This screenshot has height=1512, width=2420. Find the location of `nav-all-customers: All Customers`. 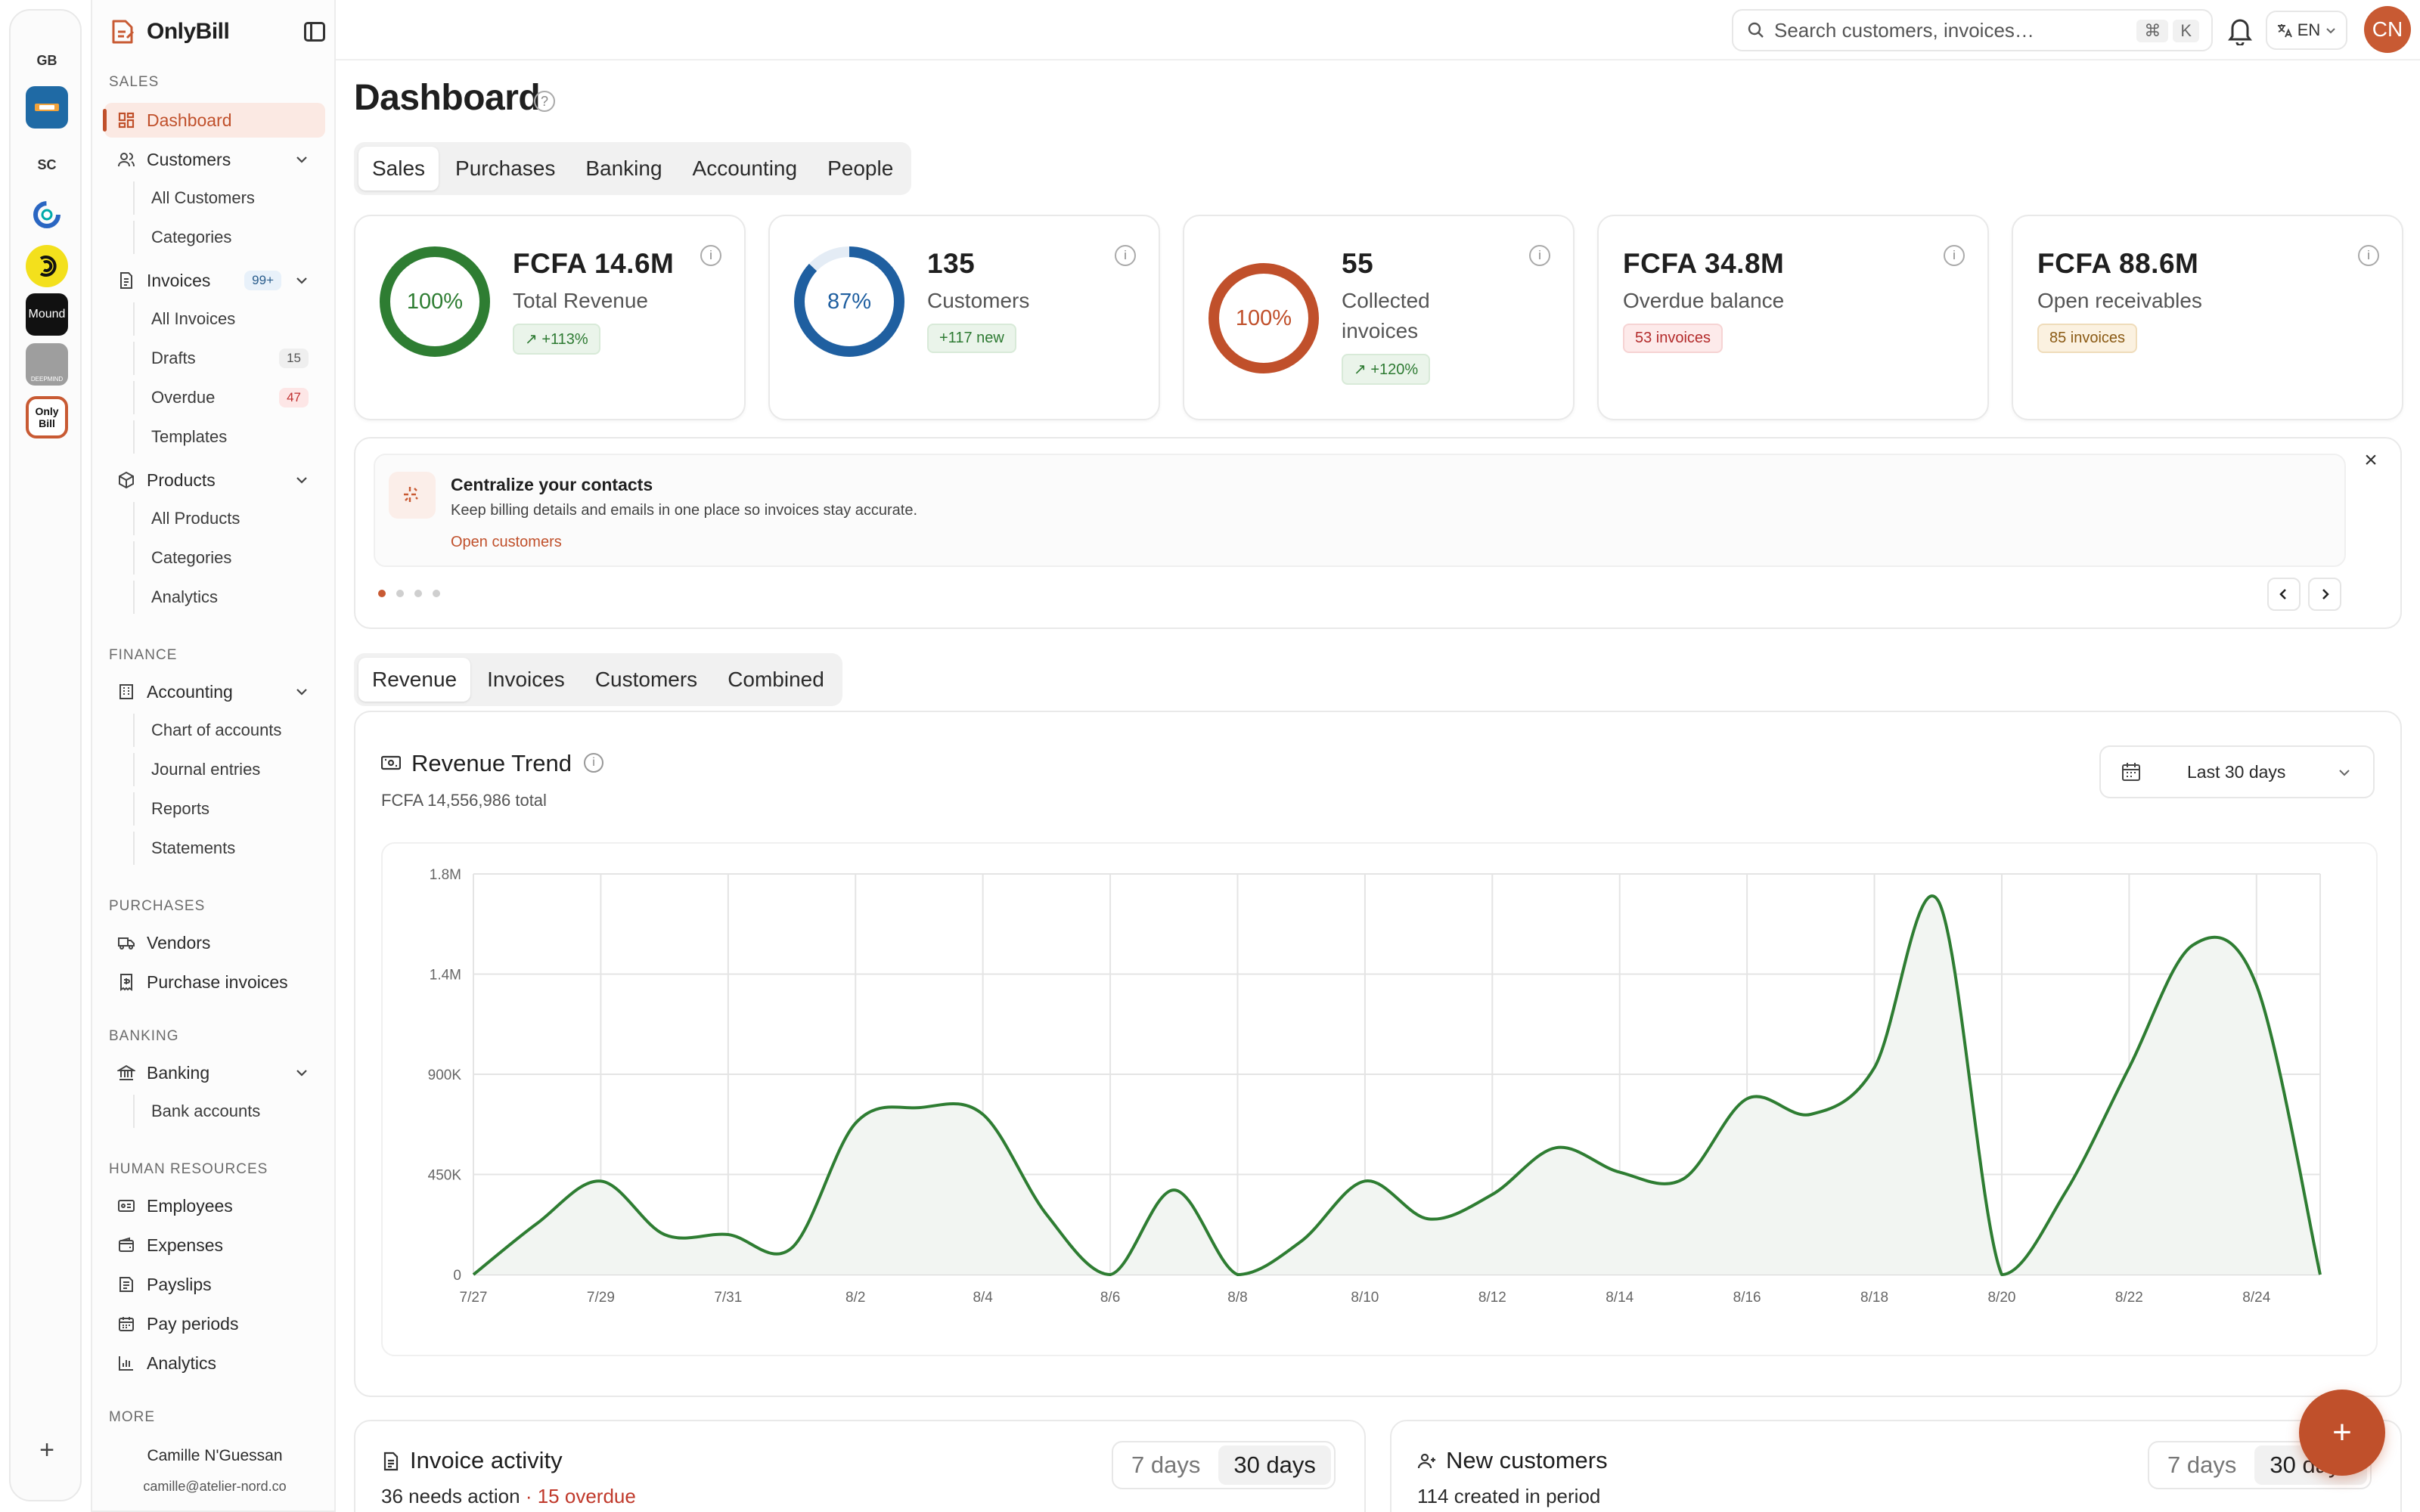

nav-all-customers: All Customers is located at coordinates (229, 198).